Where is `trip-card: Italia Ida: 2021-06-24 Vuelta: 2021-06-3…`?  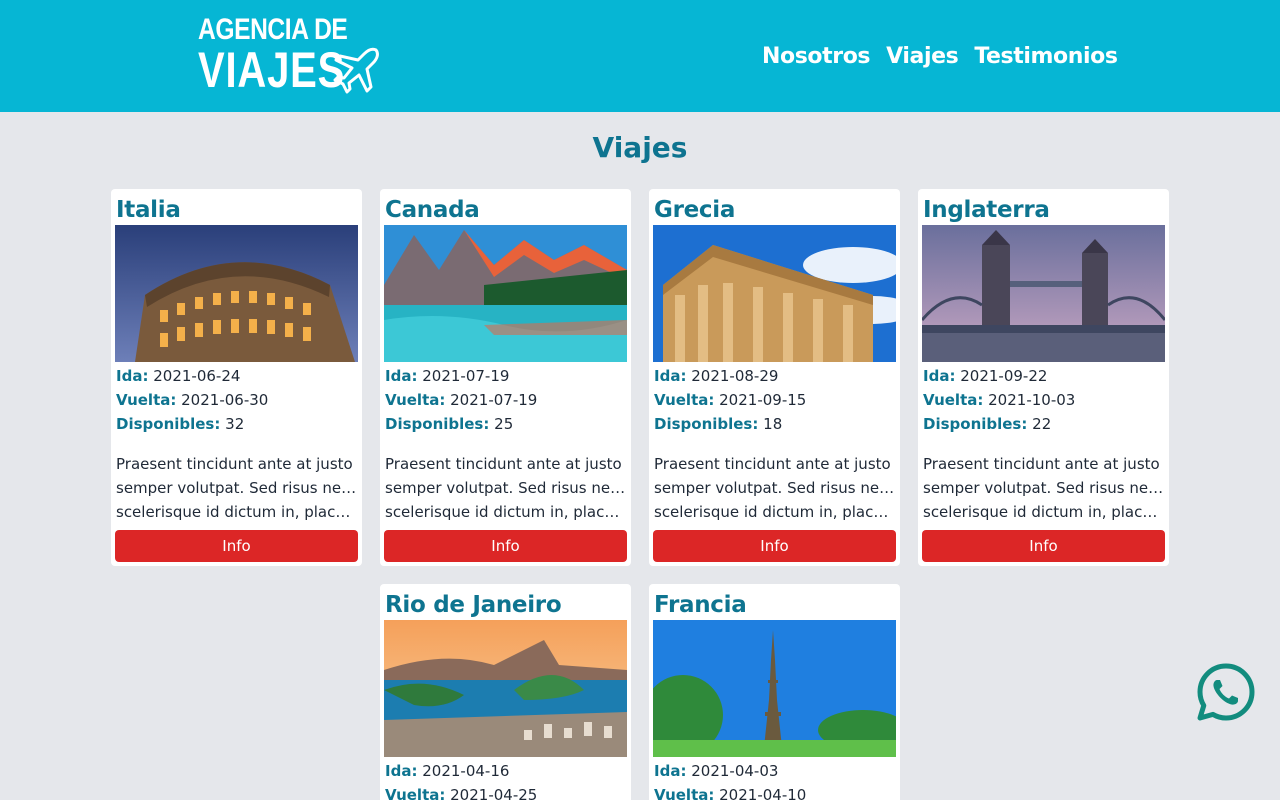 trip-card: Italia Ida: 2021-06-24 Vuelta: 2021-06-3… is located at coordinates (236, 377).